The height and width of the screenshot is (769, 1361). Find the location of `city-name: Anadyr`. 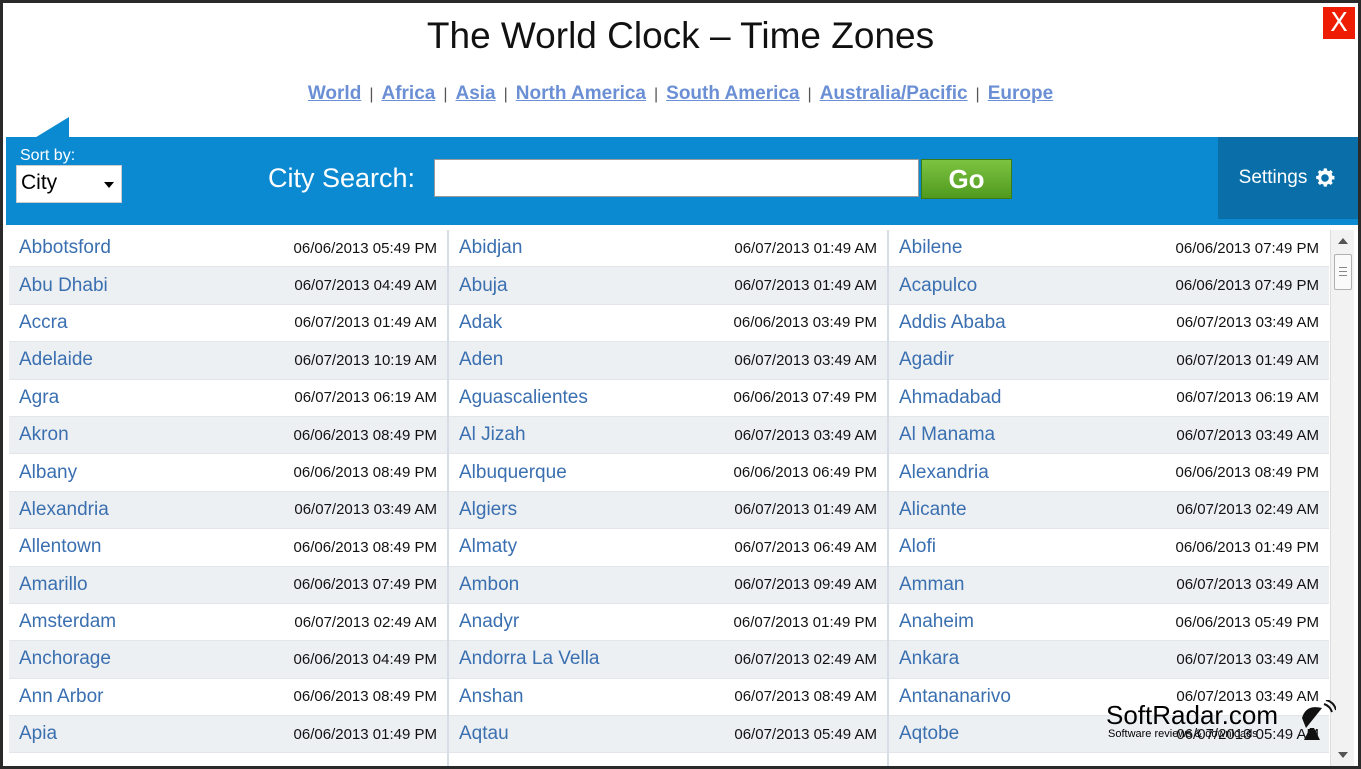

city-name: Anadyr is located at coordinates (489, 622).